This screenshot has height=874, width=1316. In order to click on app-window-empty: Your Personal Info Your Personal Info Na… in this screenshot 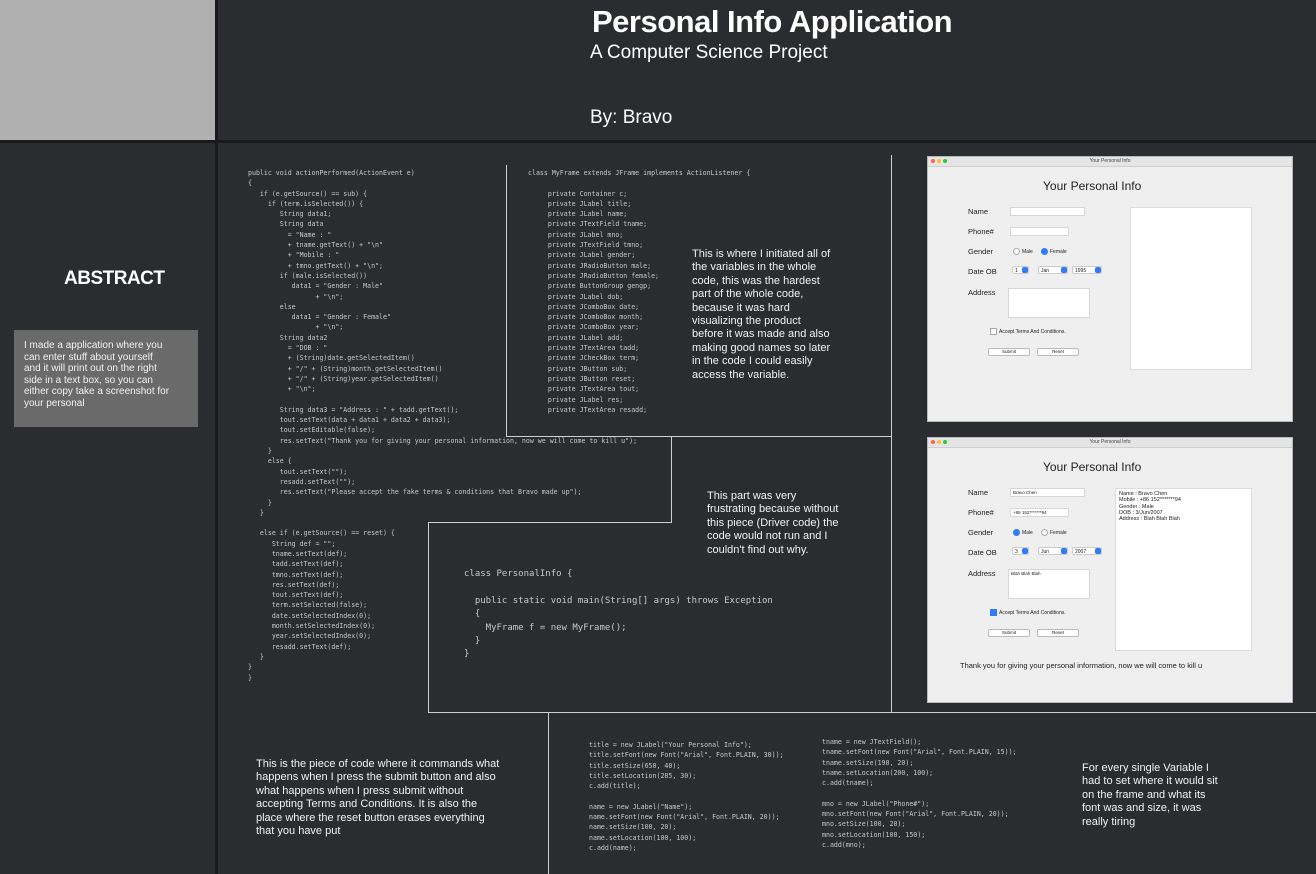, I will do `click(1110, 289)`.